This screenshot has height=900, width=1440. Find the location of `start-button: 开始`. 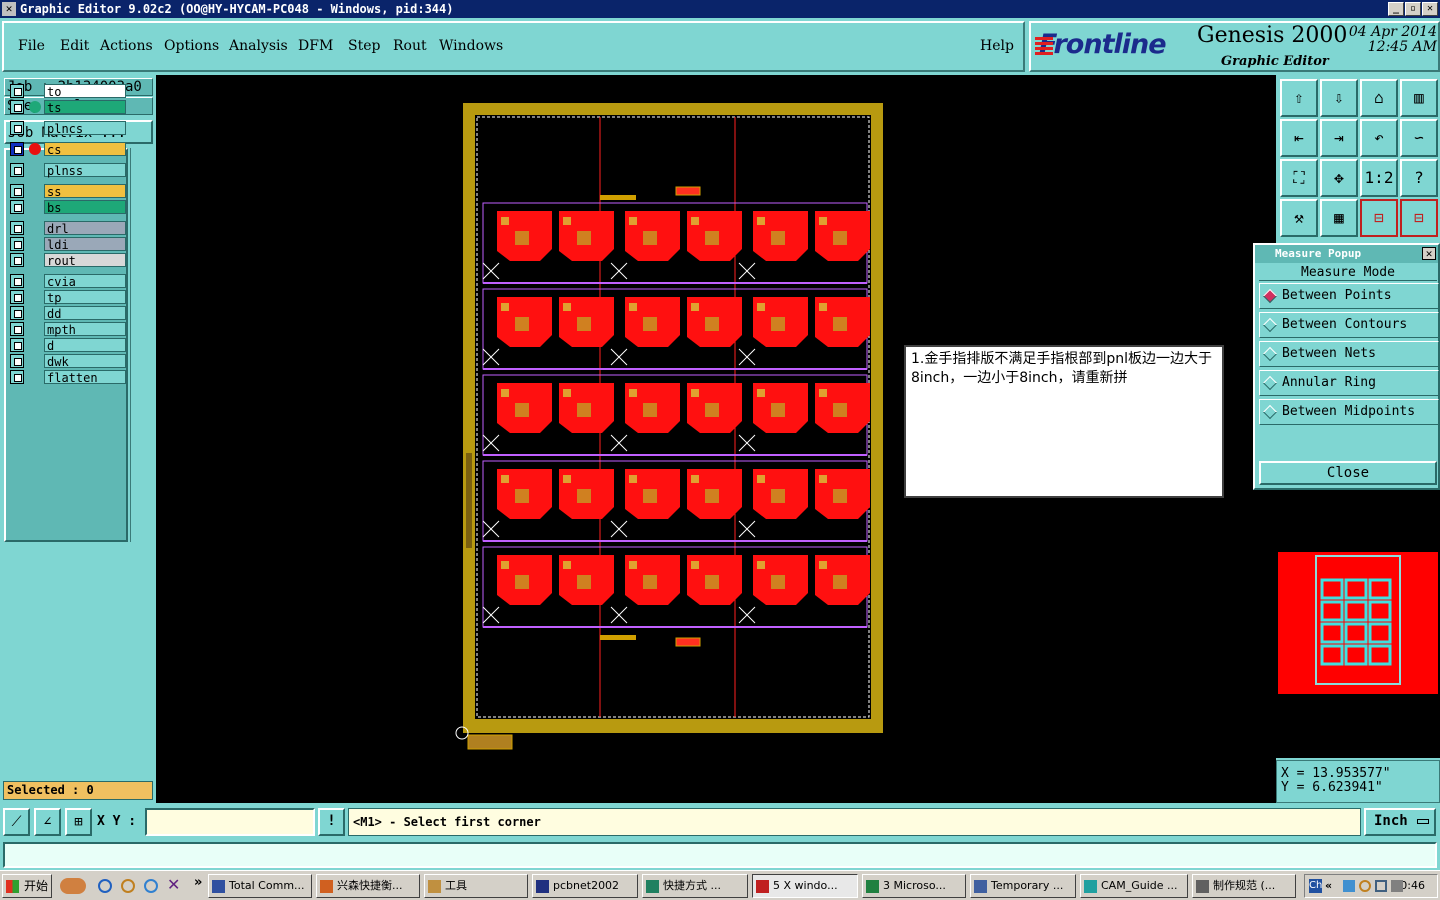

start-button: 开始 is located at coordinates (27, 886).